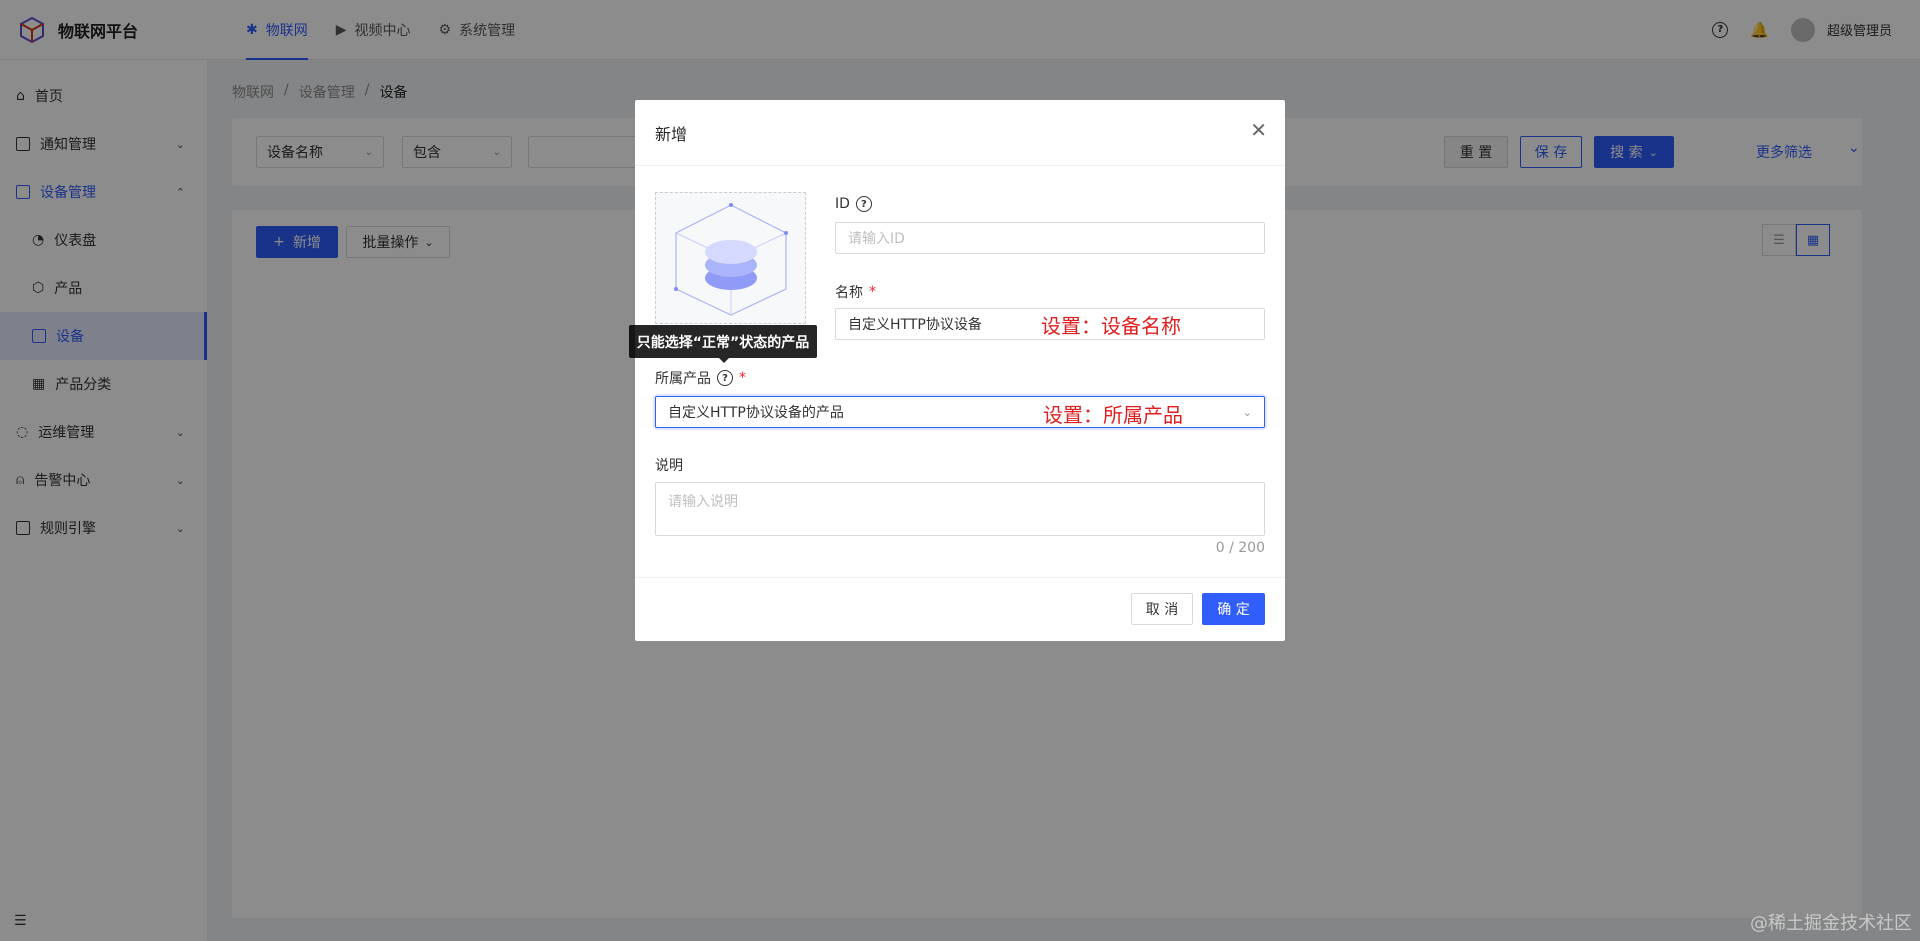 This screenshot has width=1920, height=941. What do you see at coordinates (842, 204) in the screenshot?
I see `id-label-text: ID` at bounding box center [842, 204].